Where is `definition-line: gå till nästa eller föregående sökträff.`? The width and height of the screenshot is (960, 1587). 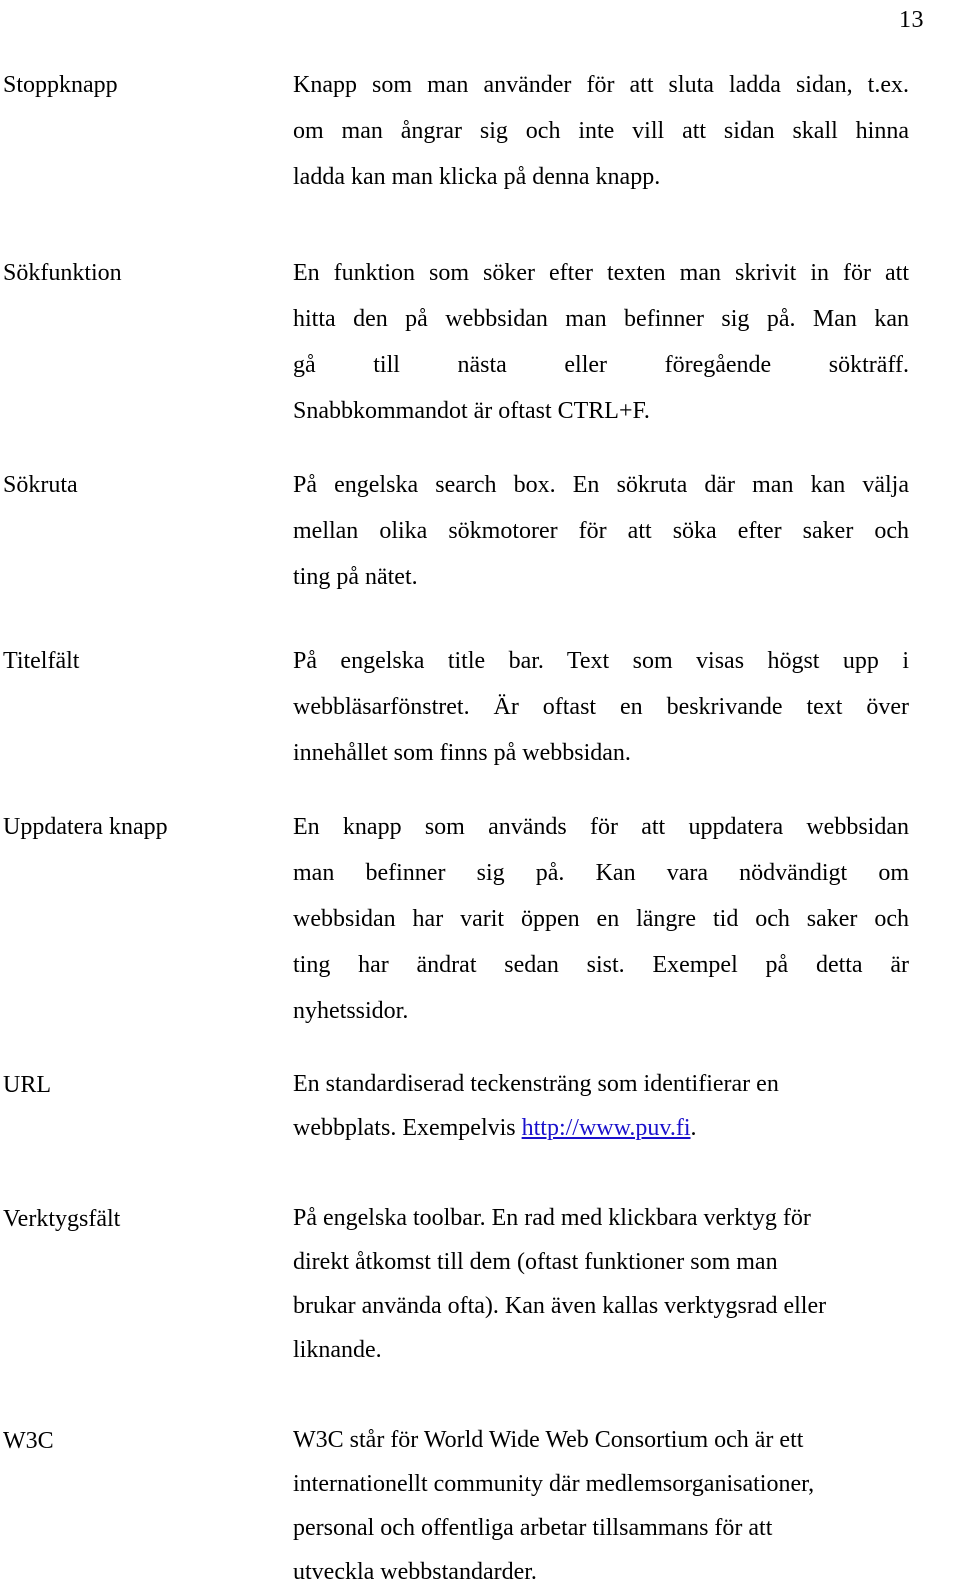
definition-line: gå till nästa eller föregående sökträff. is located at coordinates (601, 365).